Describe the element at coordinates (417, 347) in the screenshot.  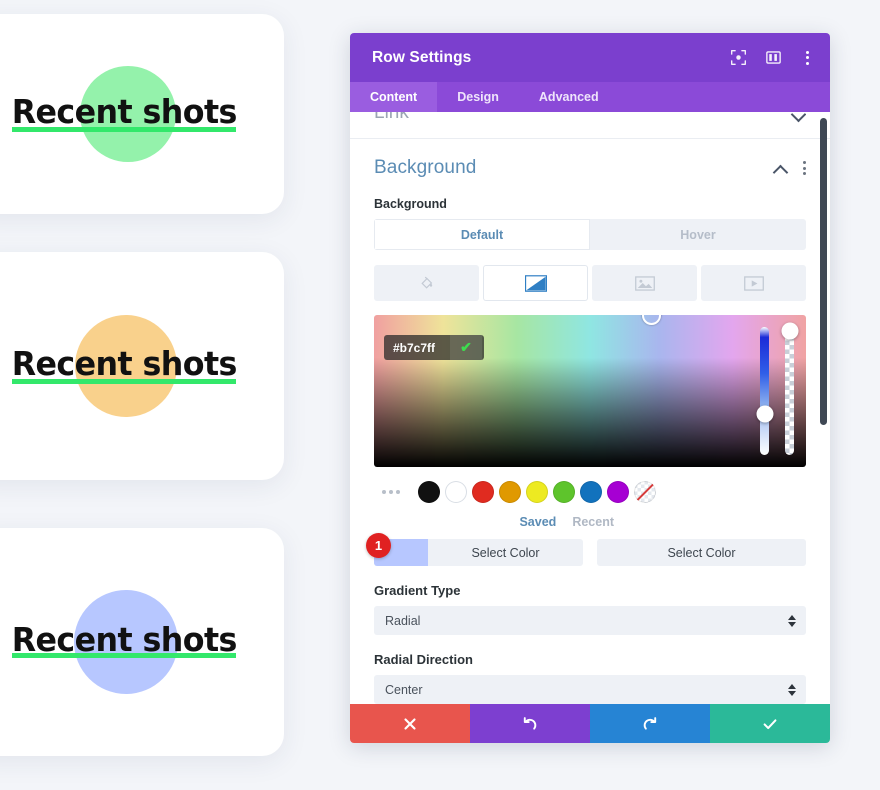
I see `hex-input` at that location.